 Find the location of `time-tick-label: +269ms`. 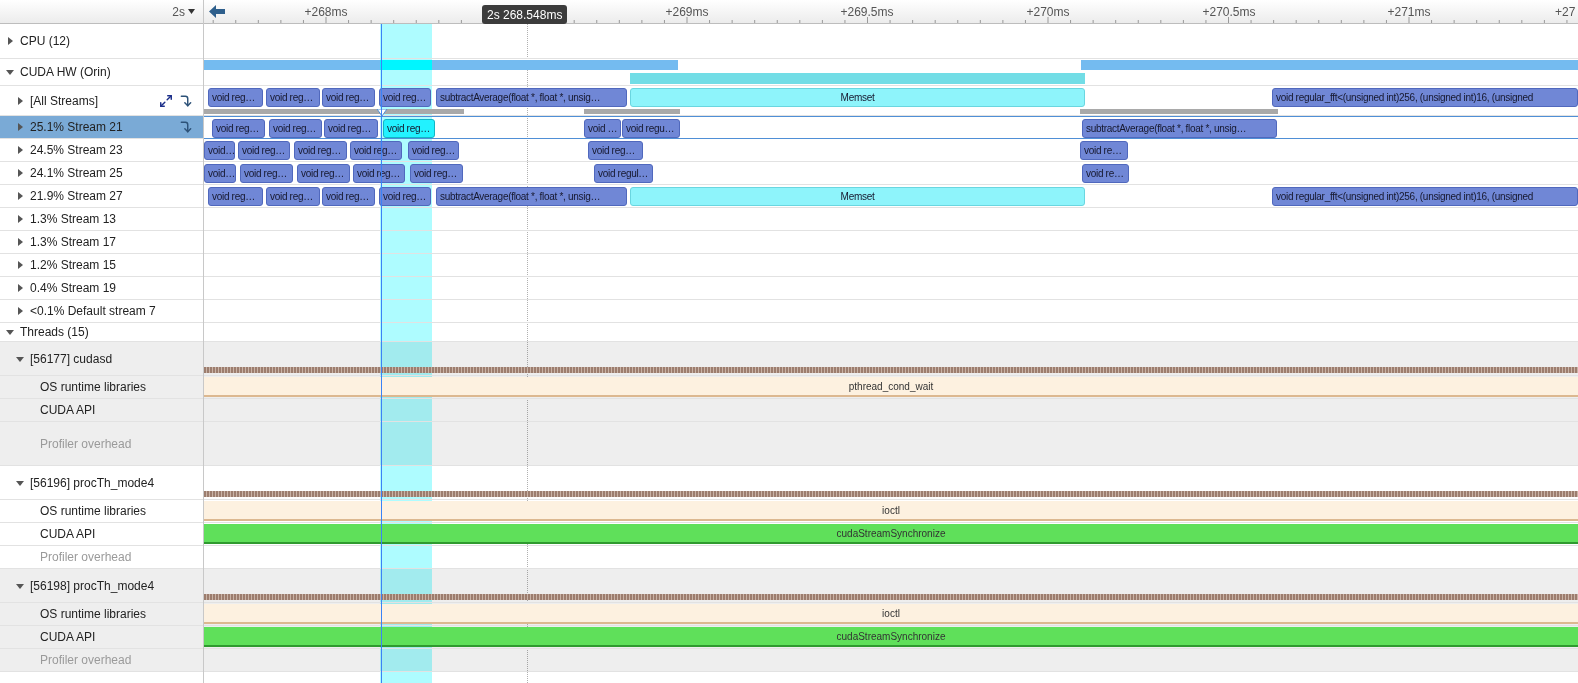

time-tick-label: +269ms is located at coordinates (687, 12).